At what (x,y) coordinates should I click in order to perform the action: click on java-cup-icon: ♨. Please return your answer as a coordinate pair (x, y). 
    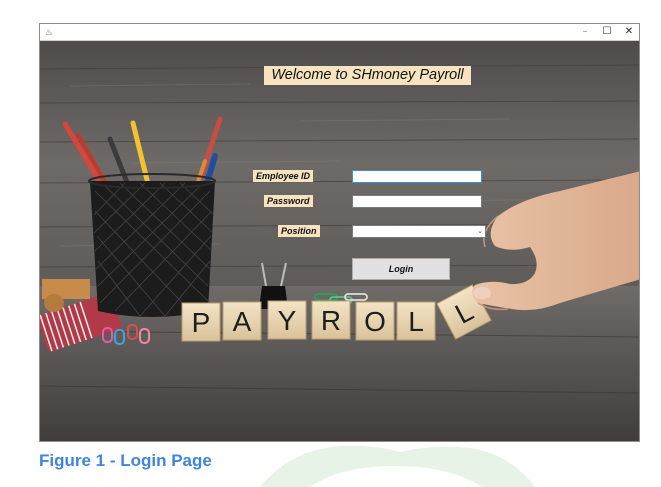
    Looking at the image, I should click on (49, 32).